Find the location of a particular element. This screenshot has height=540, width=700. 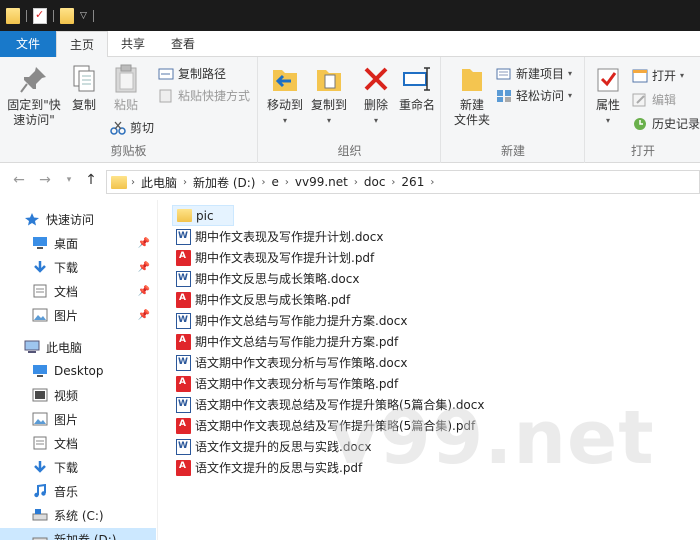

list-item: pic is located at coordinates (203, 215).